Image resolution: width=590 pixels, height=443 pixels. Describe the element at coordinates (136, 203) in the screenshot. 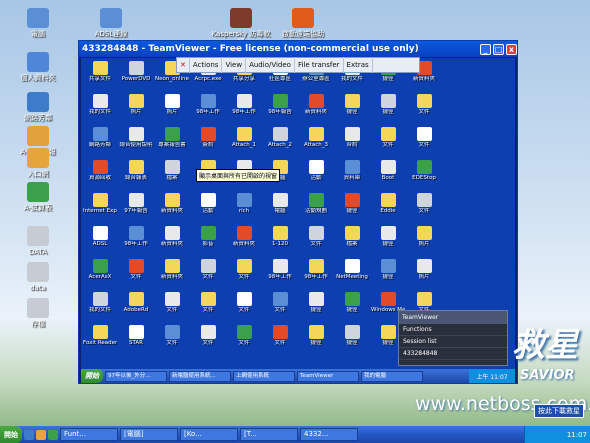

I see `remote-desktop-icon: 97年報告` at that location.